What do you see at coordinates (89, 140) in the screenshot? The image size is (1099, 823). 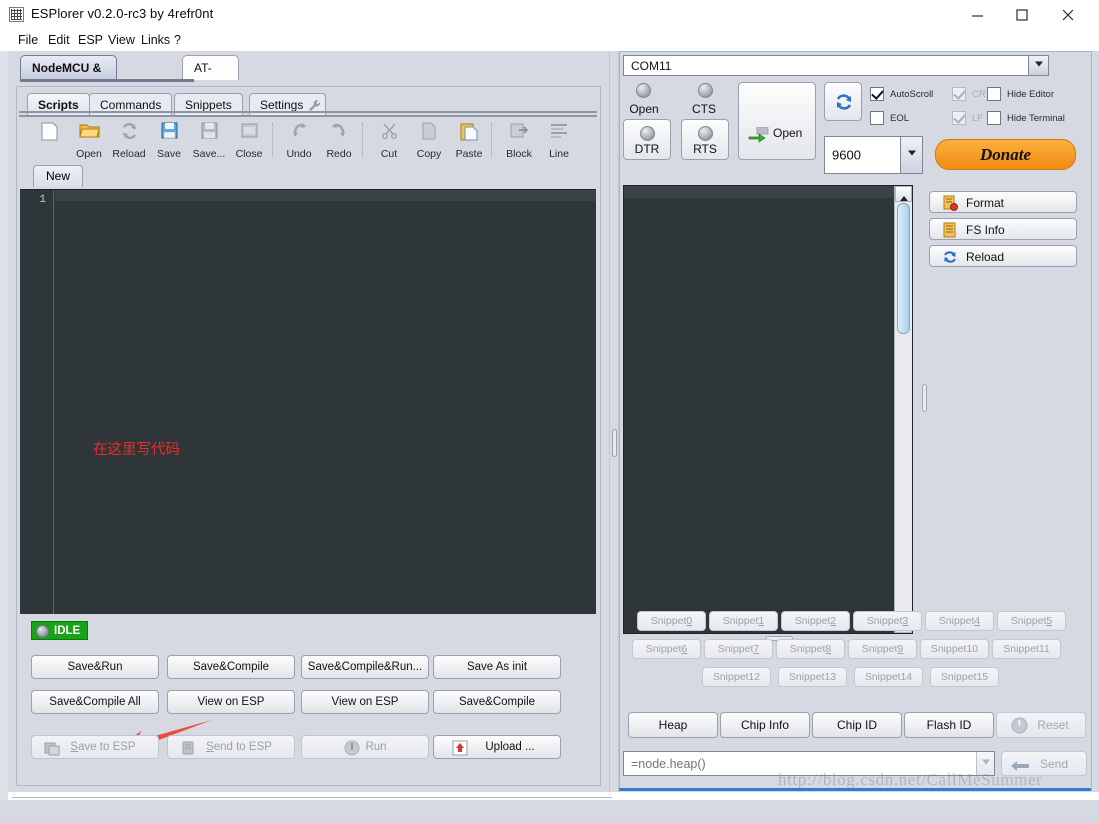 I see `open-button: Open` at bounding box center [89, 140].